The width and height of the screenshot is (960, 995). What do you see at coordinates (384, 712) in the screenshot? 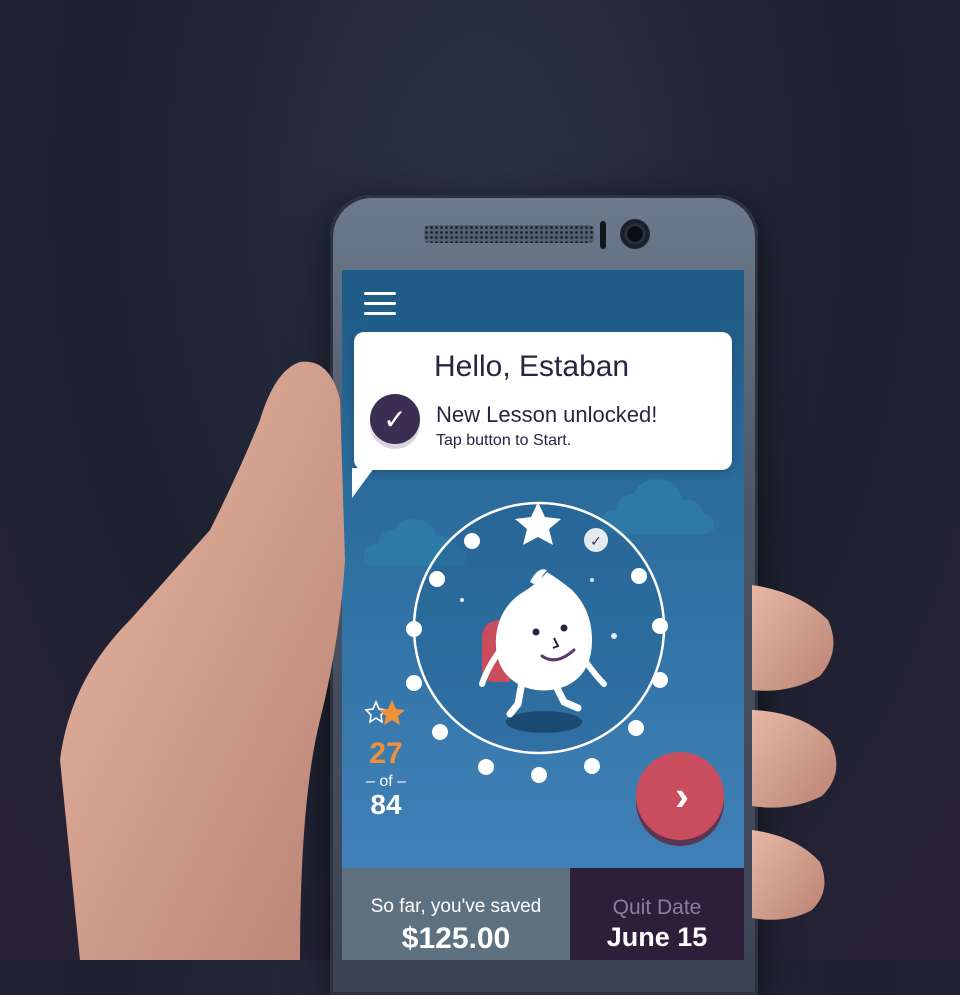
I see `stars-icon` at bounding box center [384, 712].